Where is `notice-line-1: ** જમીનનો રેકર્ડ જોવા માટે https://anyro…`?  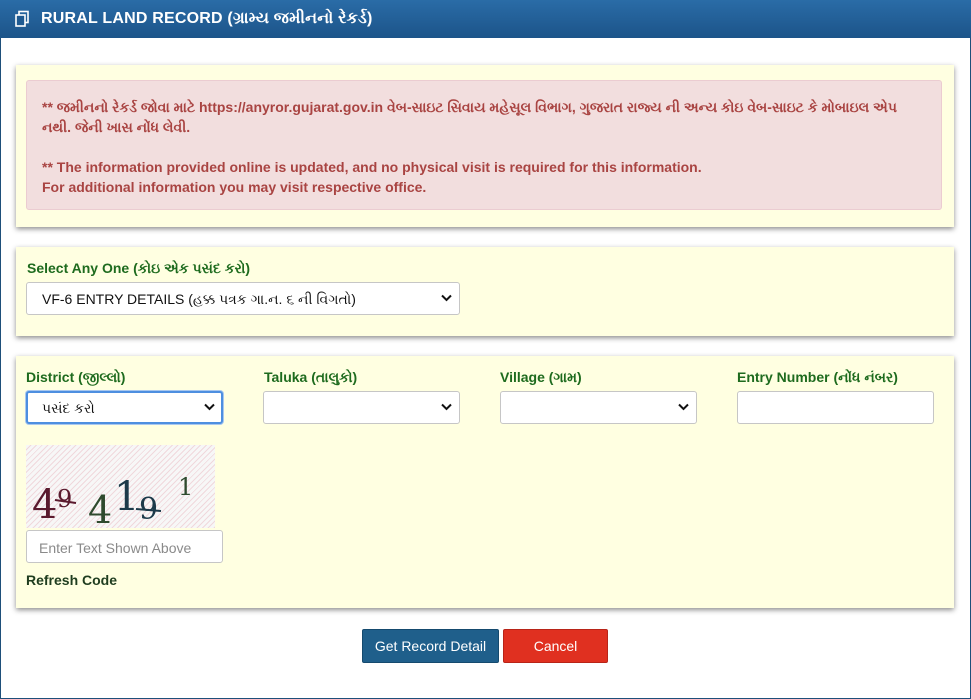
notice-line-1: ** જમીનનો રેકર્ડ જોવા માટે https://anyro… is located at coordinates (469, 107).